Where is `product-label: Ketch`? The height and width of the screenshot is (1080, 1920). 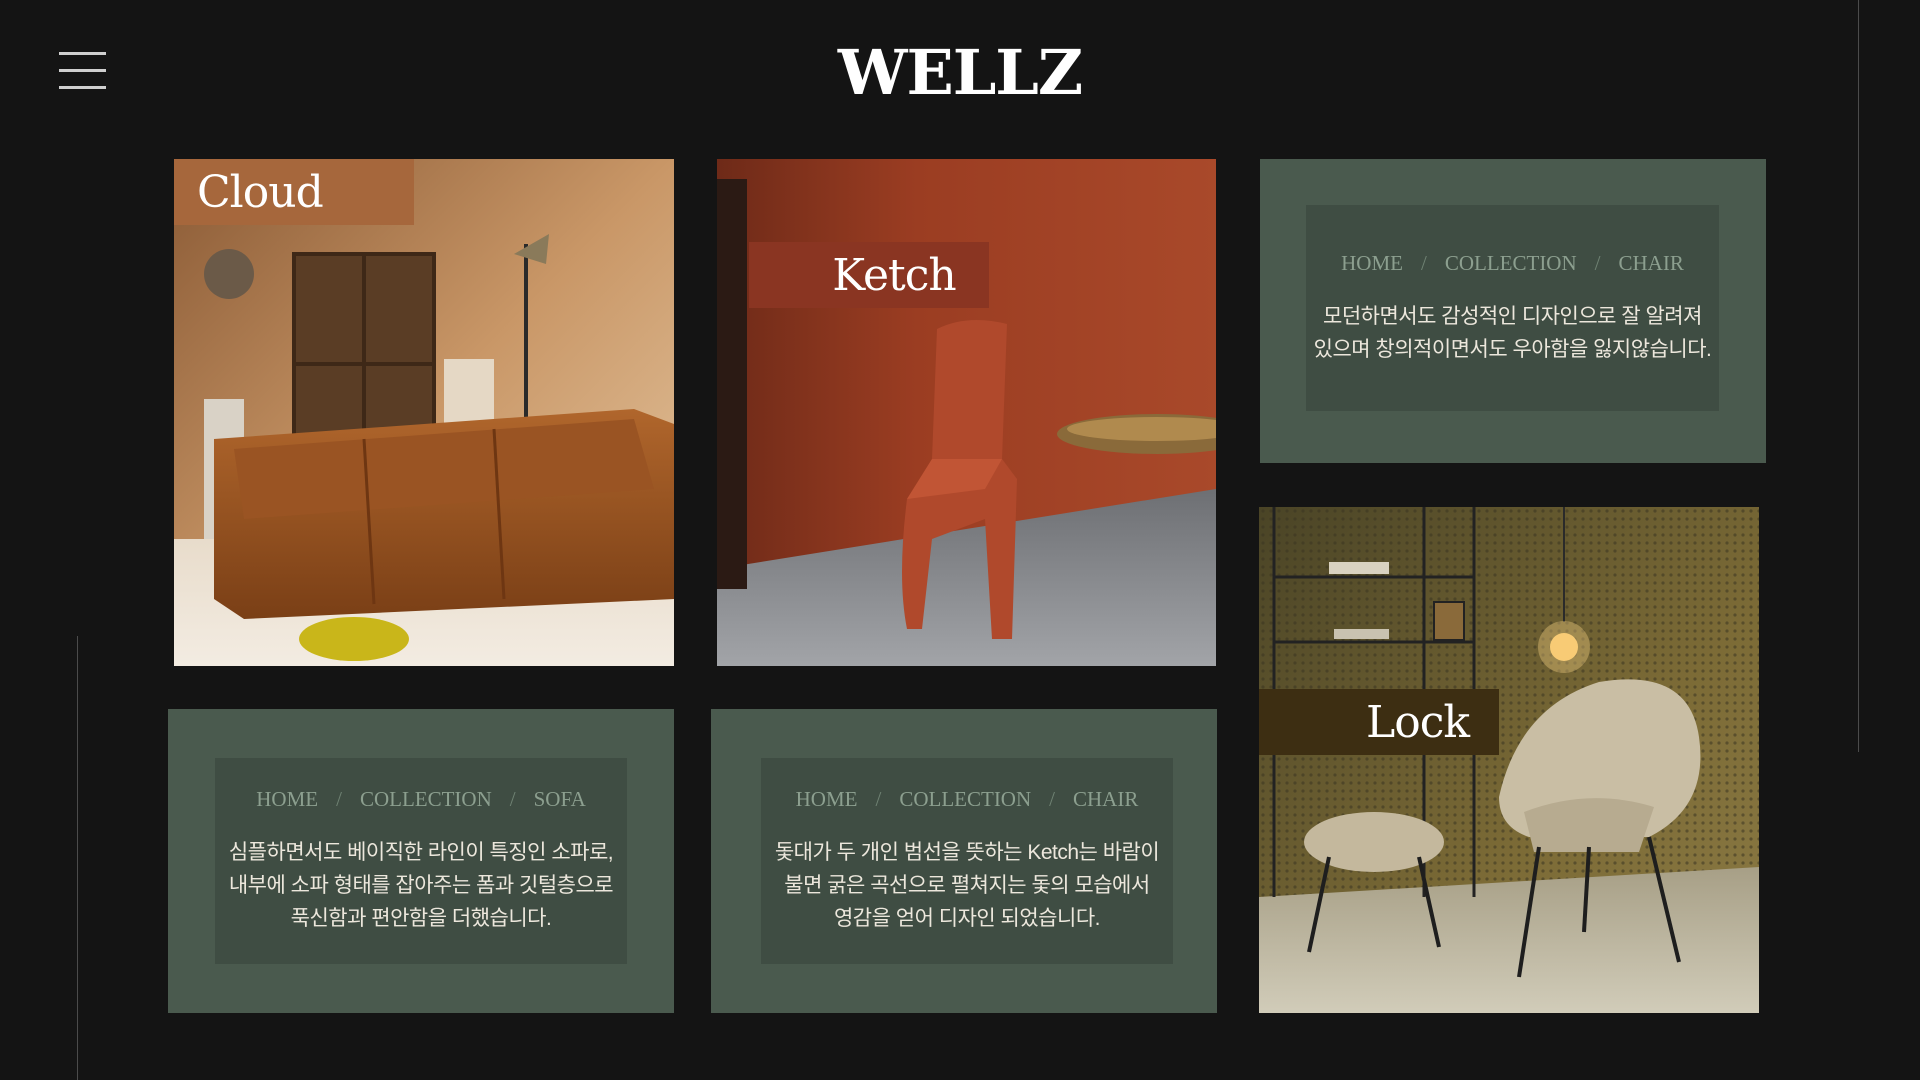
product-label: Ketch is located at coordinates (869, 275).